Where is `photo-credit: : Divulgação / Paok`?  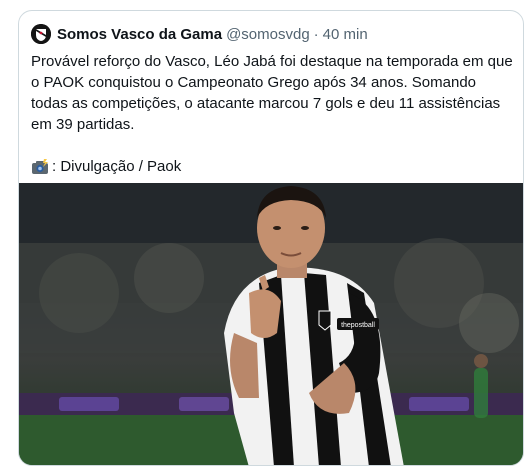 photo-credit: : Divulgação / Paok is located at coordinates (272, 166).